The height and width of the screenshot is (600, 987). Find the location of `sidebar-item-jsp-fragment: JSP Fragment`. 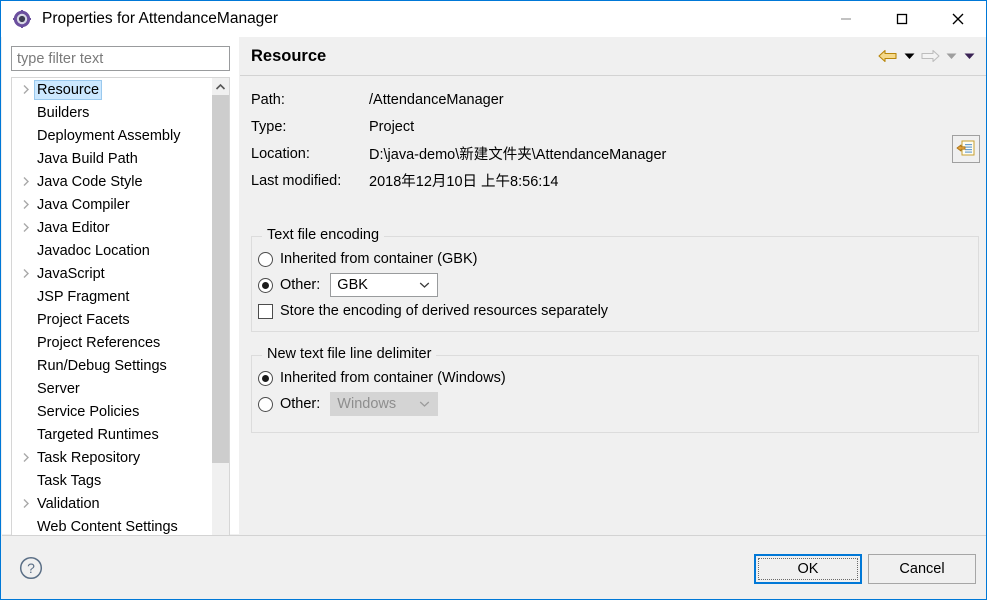

sidebar-item-jsp-fragment: JSP Fragment is located at coordinates (112, 296).